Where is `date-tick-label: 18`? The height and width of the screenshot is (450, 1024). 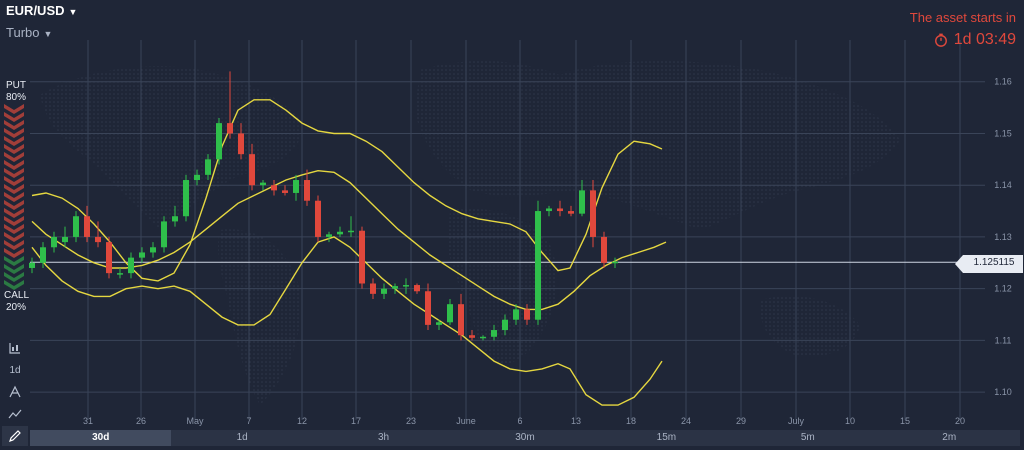 date-tick-label: 18 is located at coordinates (631, 421).